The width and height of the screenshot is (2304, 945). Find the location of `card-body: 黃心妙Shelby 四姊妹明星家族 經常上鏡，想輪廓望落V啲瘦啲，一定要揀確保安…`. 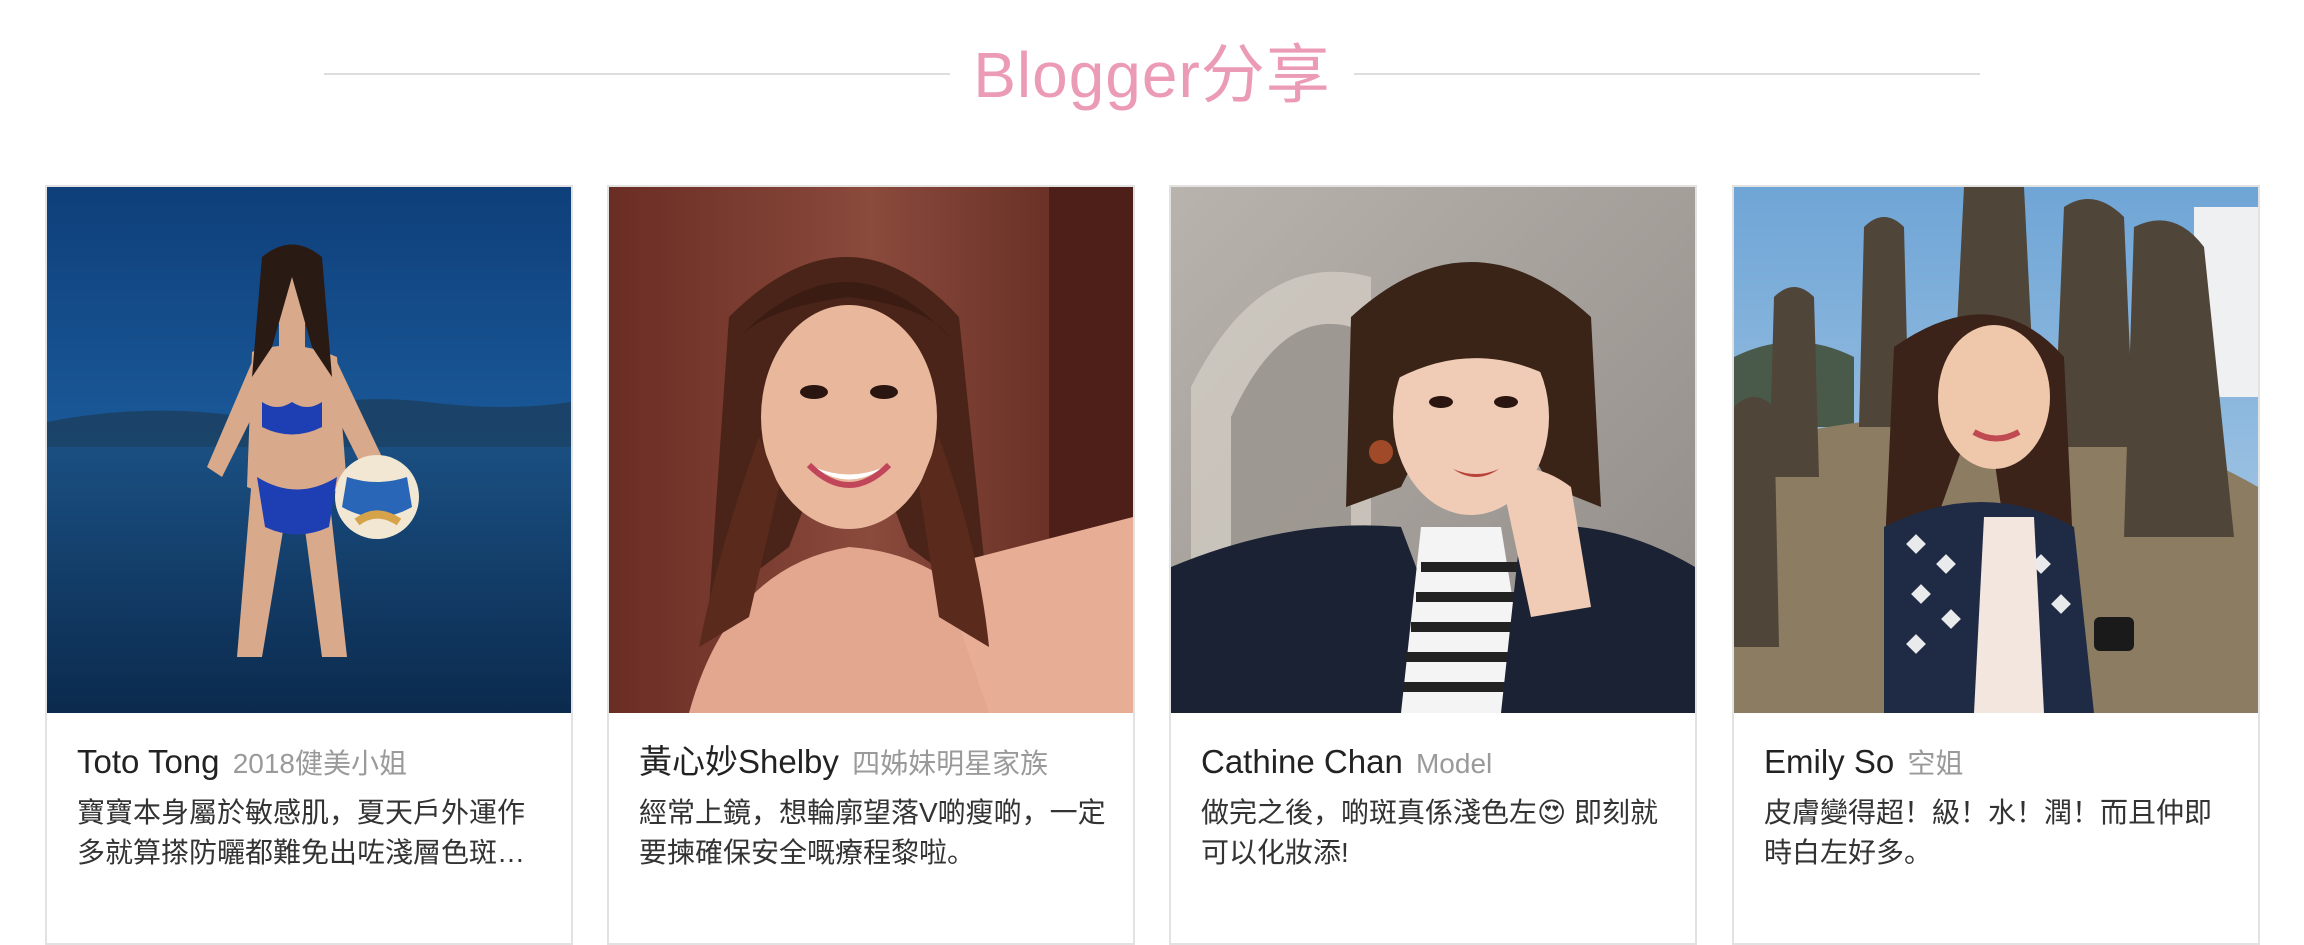

card-body: 黃心妙Shelby 四姊妹明星家族 經常上鏡，想輪廓望落V啲瘦啲，一定要揀確保安… is located at coordinates (874, 806).